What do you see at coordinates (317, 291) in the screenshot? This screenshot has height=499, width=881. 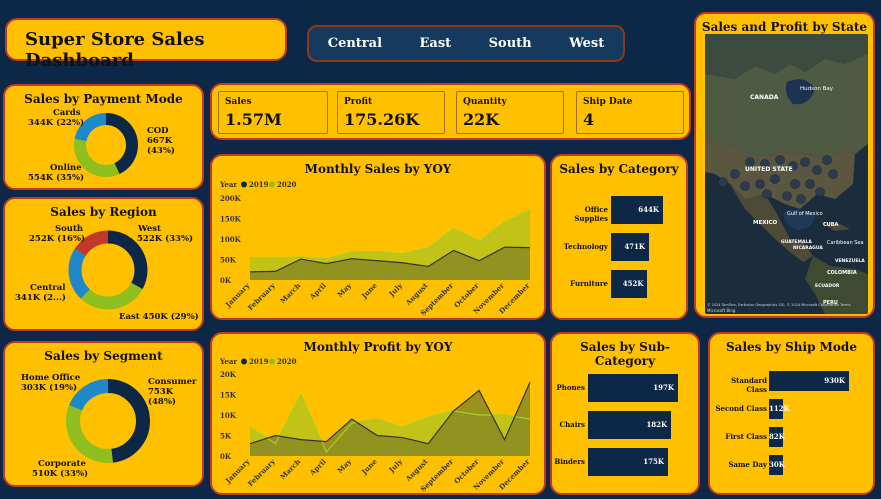 I see `x-tick-label: April` at bounding box center [317, 291].